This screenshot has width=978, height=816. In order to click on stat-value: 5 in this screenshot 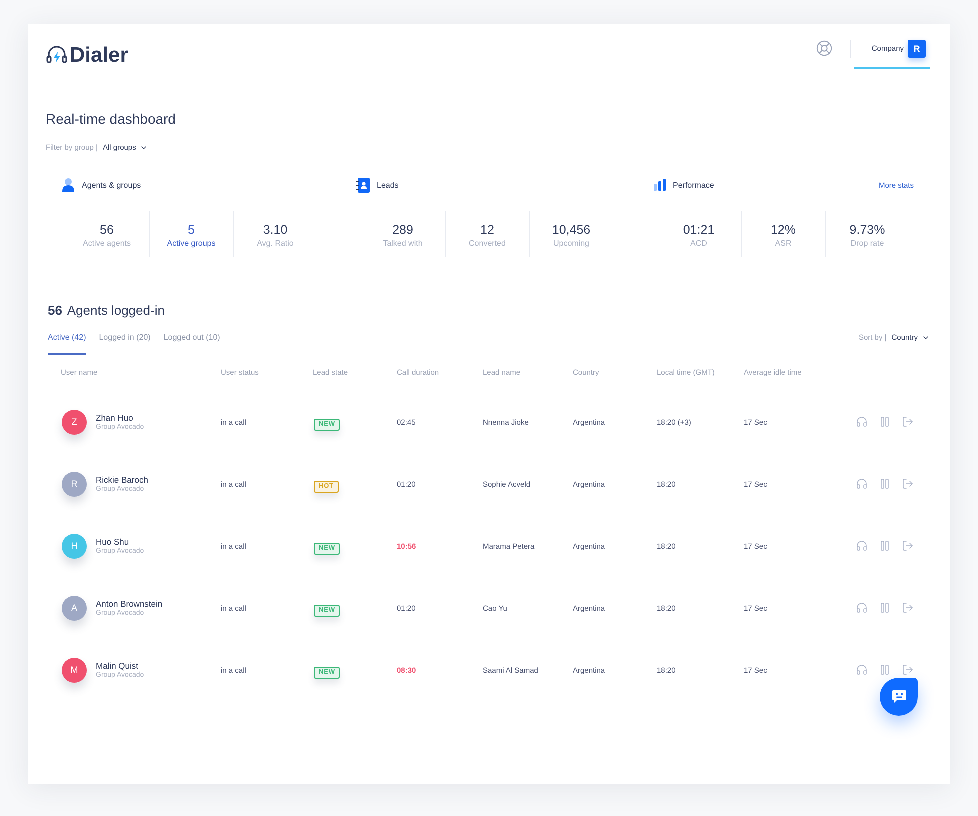, I will do `click(191, 230)`.